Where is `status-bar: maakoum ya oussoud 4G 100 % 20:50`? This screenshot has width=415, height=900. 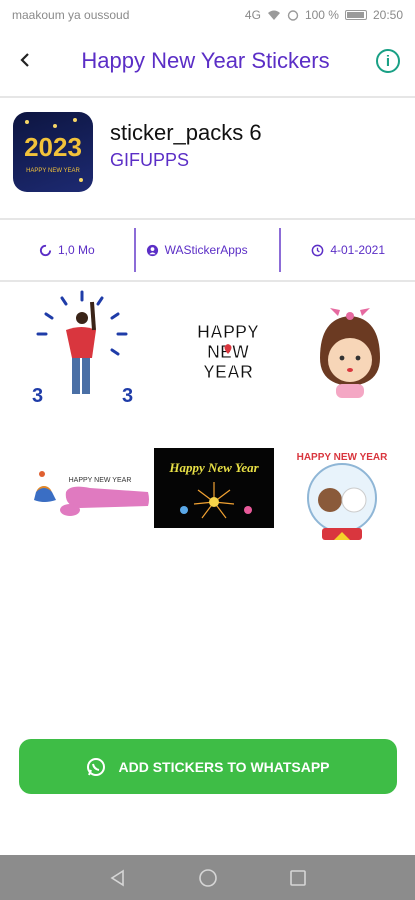 status-bar: maakoum ya oussoud 4G 100 % 20:50 is located at coordinates (207, 15).